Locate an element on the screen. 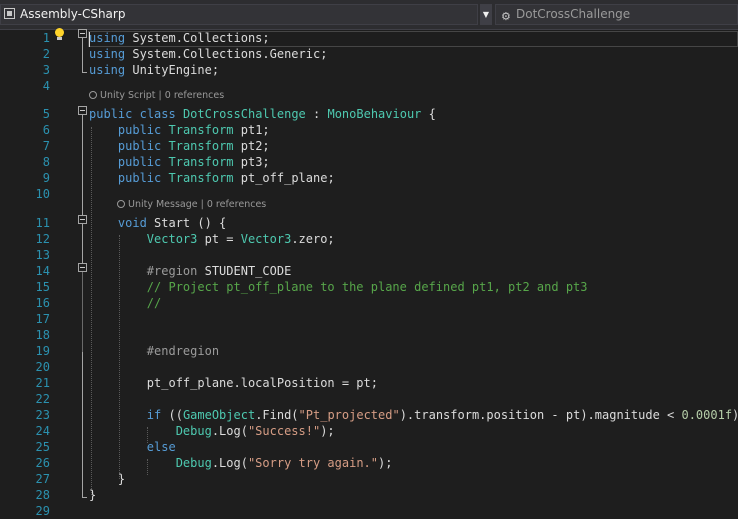 This screenshot has width=738, height=519. line-number: 23 is located at coordinates (42, 415).